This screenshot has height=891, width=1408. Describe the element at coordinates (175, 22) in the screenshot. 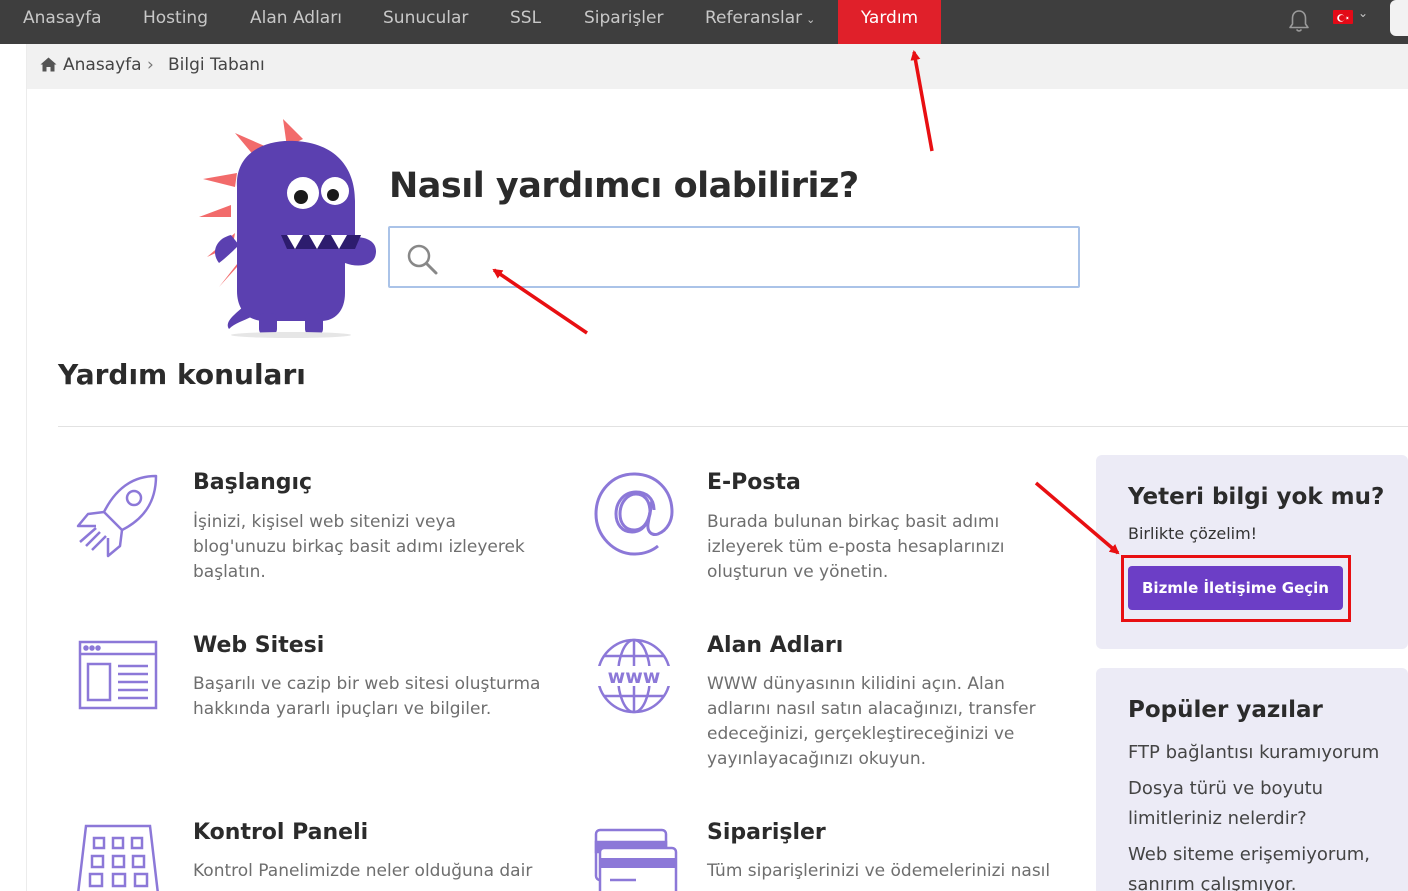

I see `nav-item-hosting: Hosting` at that location.